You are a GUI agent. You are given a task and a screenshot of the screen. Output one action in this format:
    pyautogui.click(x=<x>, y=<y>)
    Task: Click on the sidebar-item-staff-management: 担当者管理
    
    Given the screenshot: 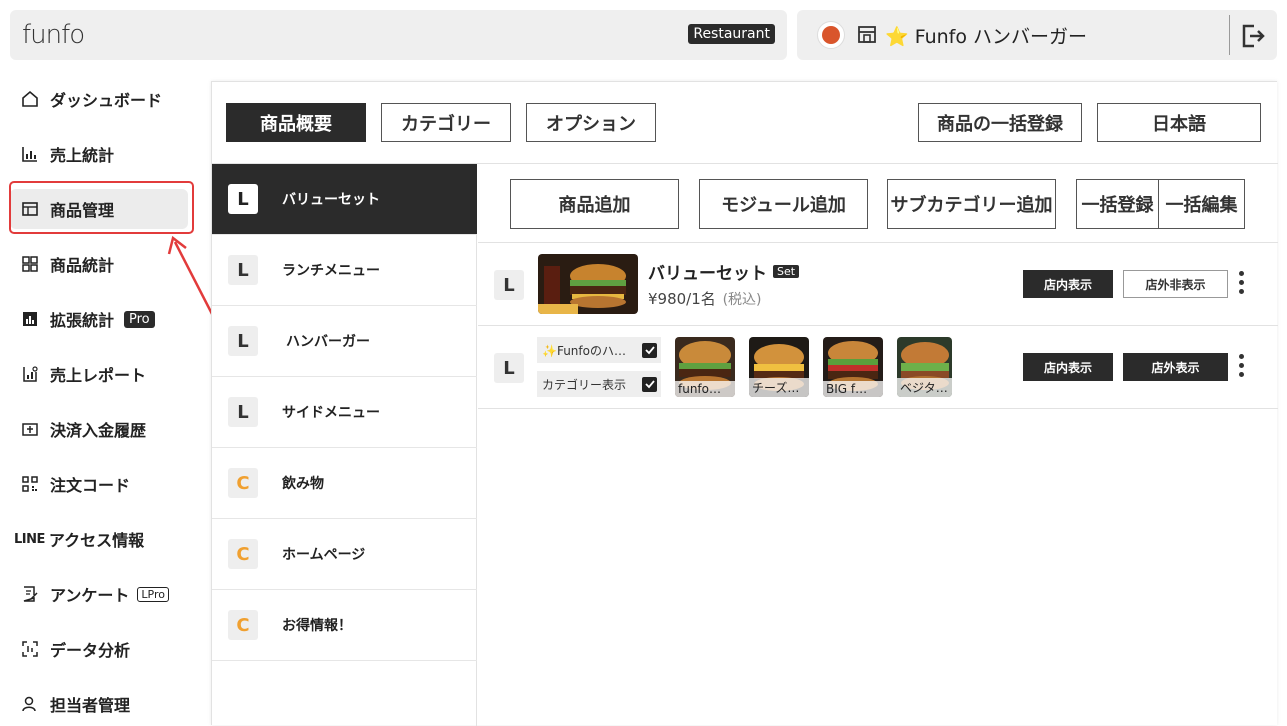 What is the action you would take?
    pyautogui.click(x=99, y=704)
    